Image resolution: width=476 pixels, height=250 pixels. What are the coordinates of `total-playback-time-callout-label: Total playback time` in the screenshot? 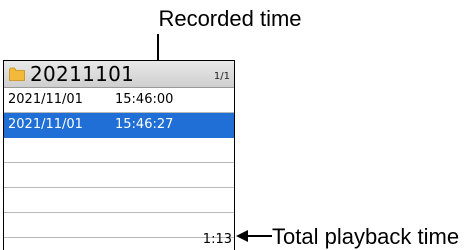 It's located at (366, 236).